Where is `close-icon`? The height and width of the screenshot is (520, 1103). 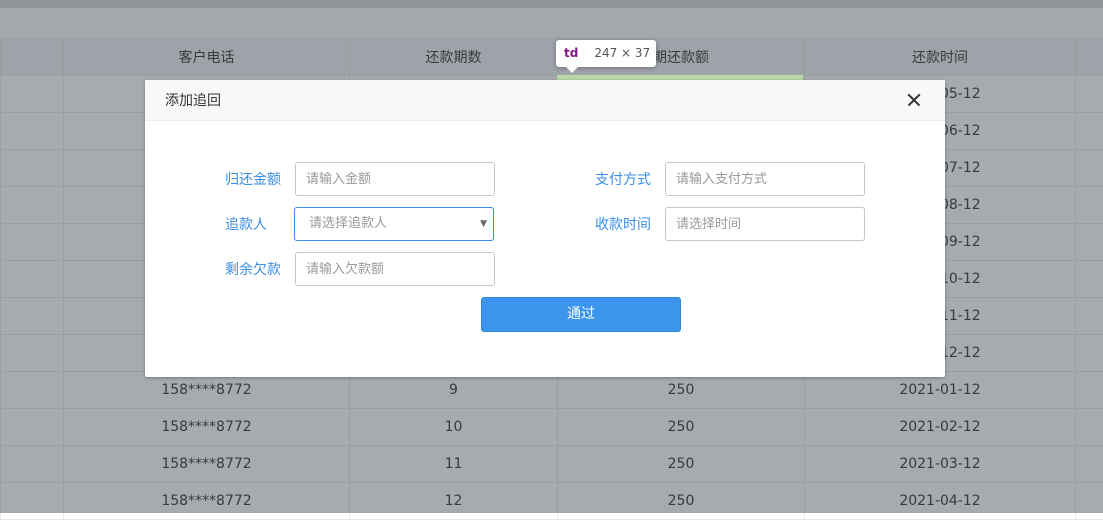 close-icon is located at coordinates (914, 100).